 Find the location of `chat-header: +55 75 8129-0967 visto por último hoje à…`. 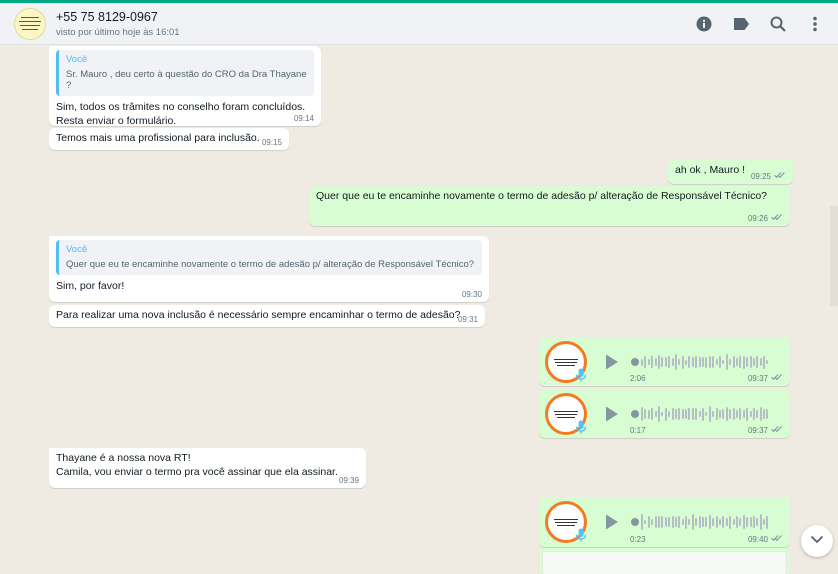

chat-header: +55 75 8129-0967 visto por último hoje à… is located at coordinates (419, 24).